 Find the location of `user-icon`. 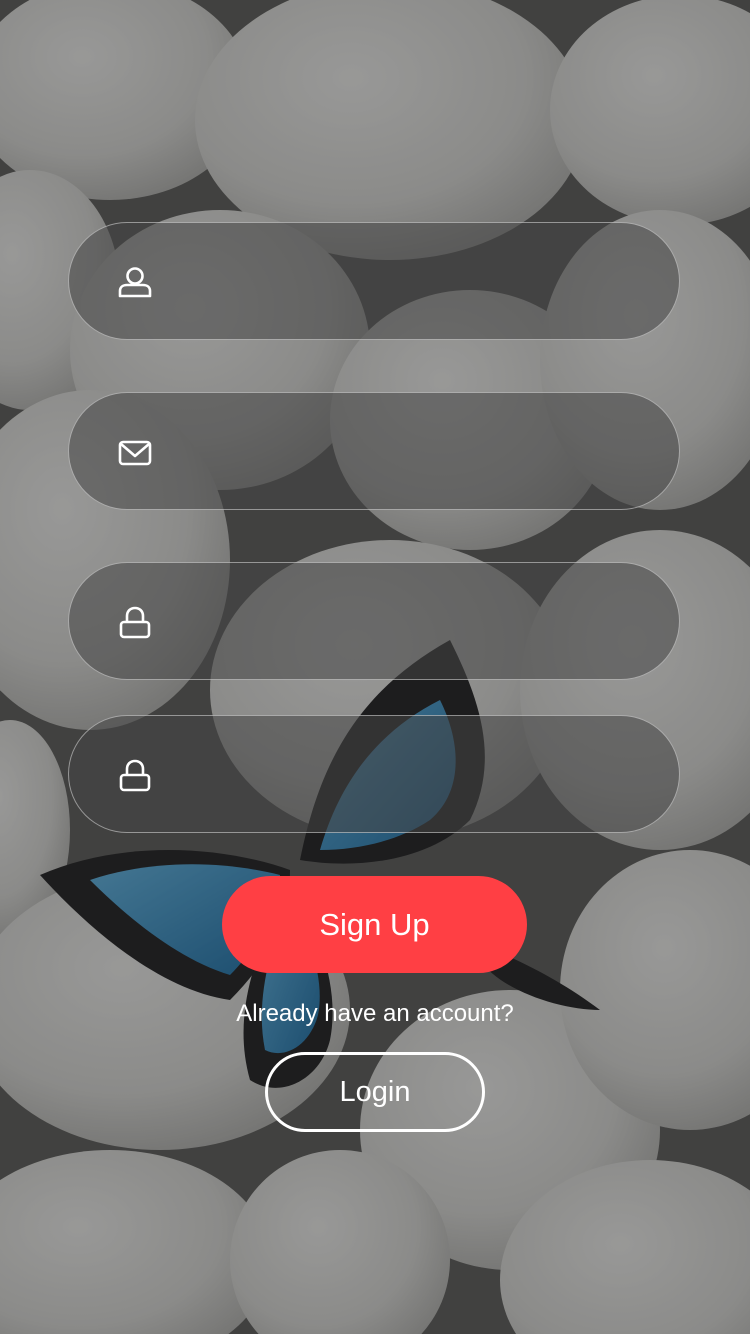

user-icon is located at coordinates (135, 282).